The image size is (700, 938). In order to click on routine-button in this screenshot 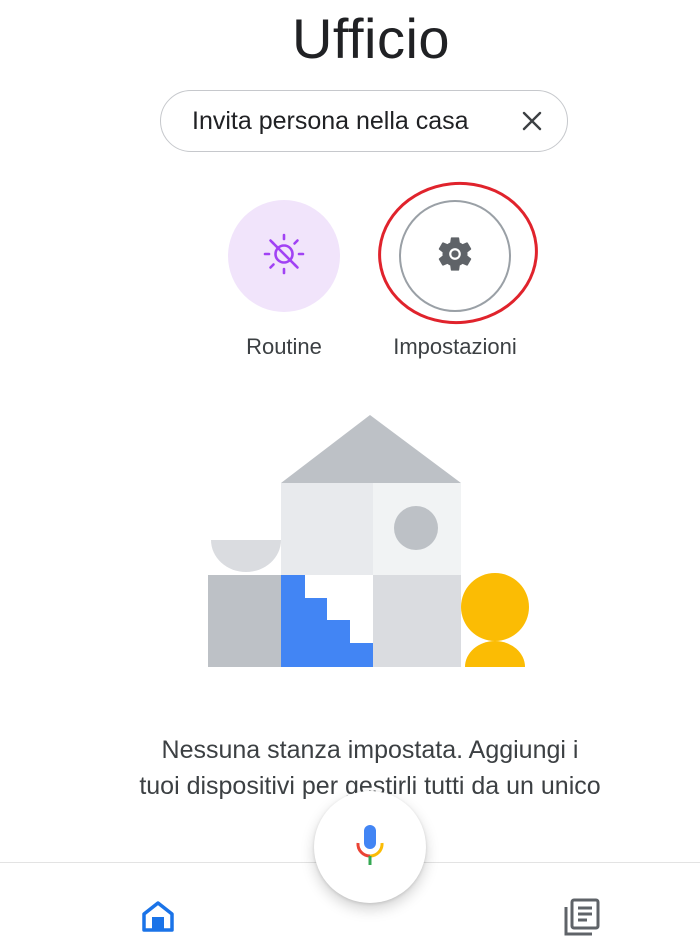, I will do `click(284, 256)`.